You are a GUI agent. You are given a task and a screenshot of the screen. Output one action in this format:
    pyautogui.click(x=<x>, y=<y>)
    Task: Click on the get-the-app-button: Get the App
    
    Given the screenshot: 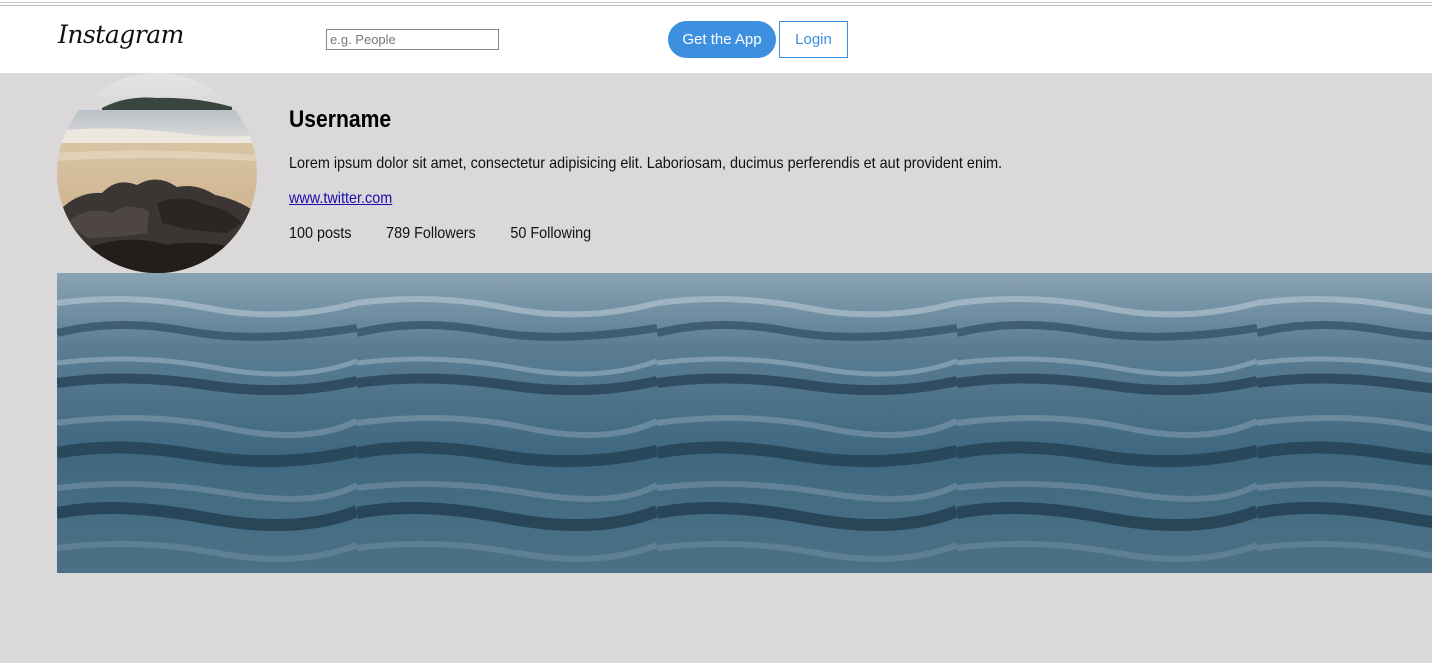 What is the action you would take?
    pyautogui.click(x=722, y=39)
    